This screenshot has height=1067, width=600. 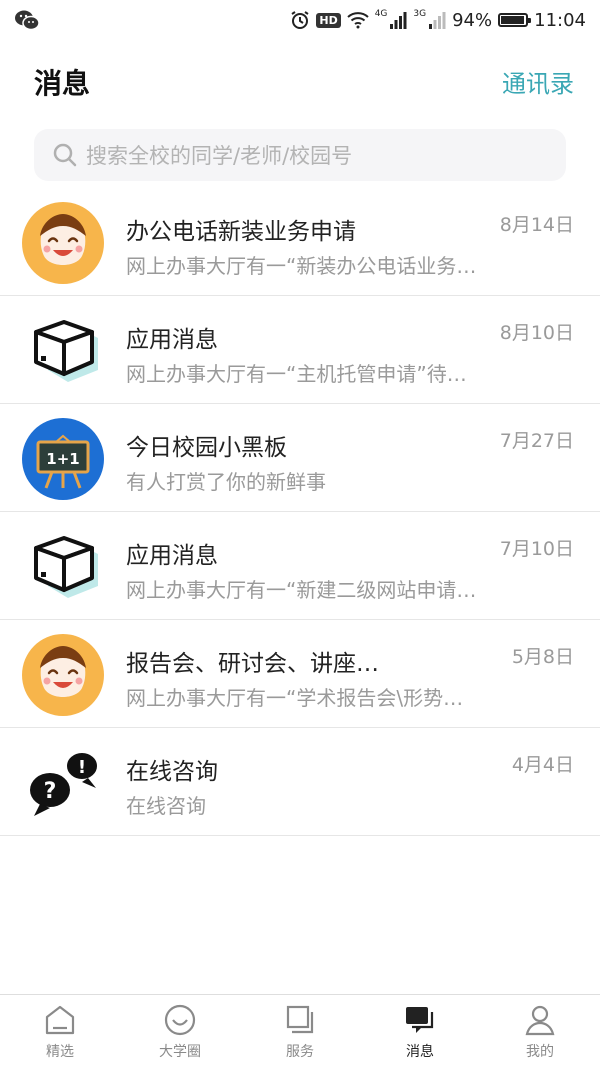 I want to click on nav-tab-person: 我的, so click(x=540, y=1031).